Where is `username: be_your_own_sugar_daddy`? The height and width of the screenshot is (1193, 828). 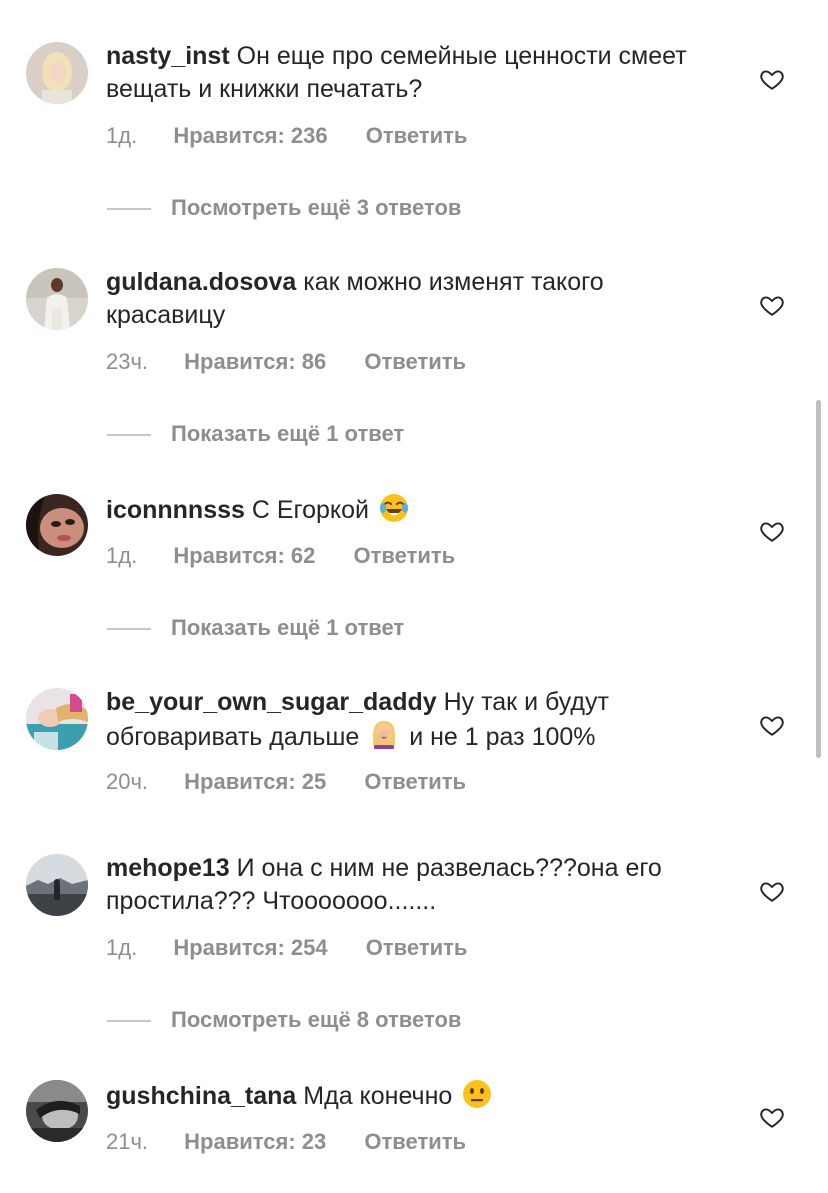
username: be_your_own_sugar_daddy is located at coordinates (271, 702).